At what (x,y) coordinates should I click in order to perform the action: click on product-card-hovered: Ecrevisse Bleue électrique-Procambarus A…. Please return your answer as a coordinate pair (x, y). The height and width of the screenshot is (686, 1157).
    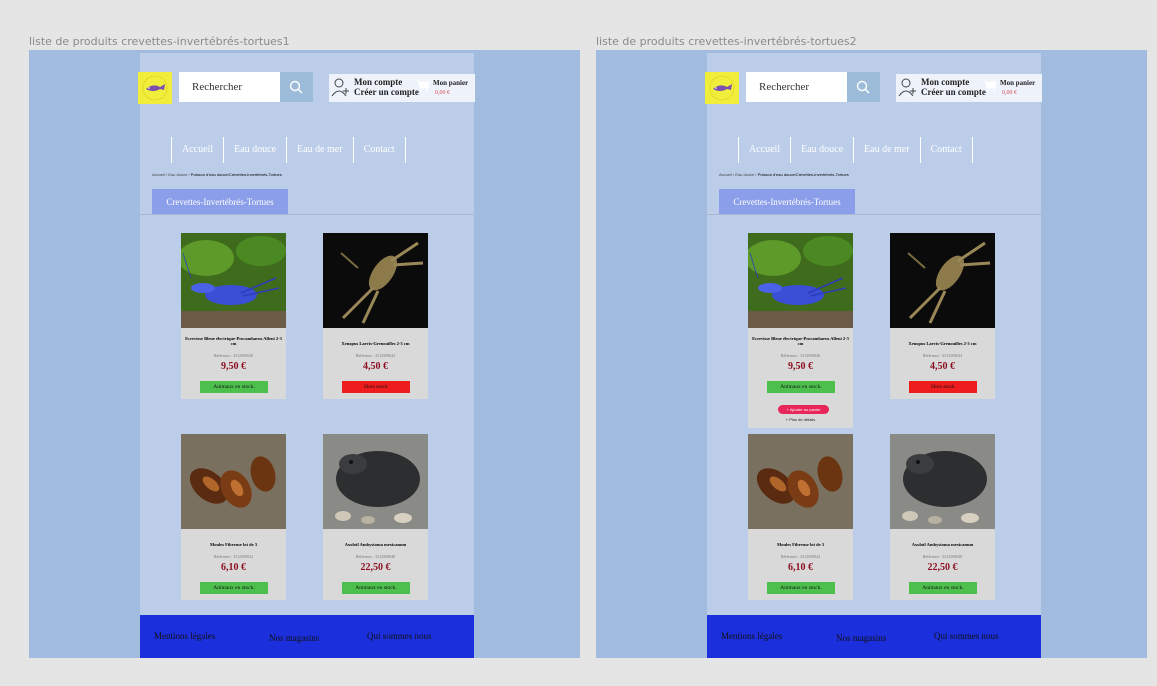
    Looking at the image, I should click on (800, 330).